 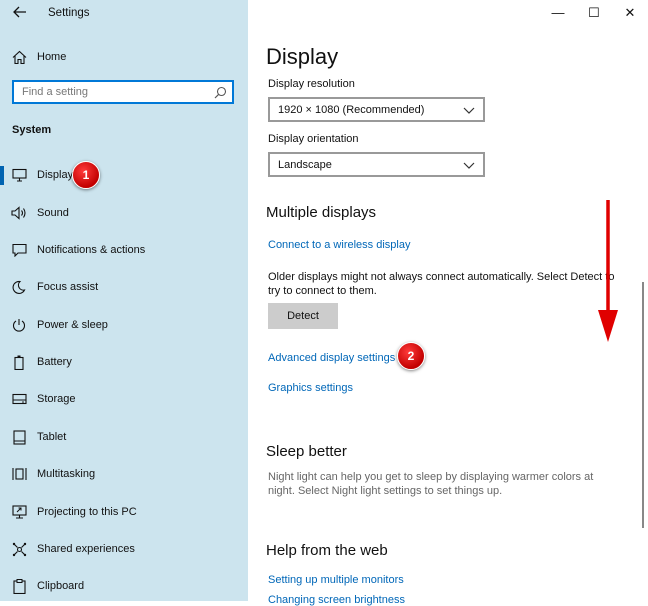 I want to click on tablet-icon, so click(x=19, y=437).